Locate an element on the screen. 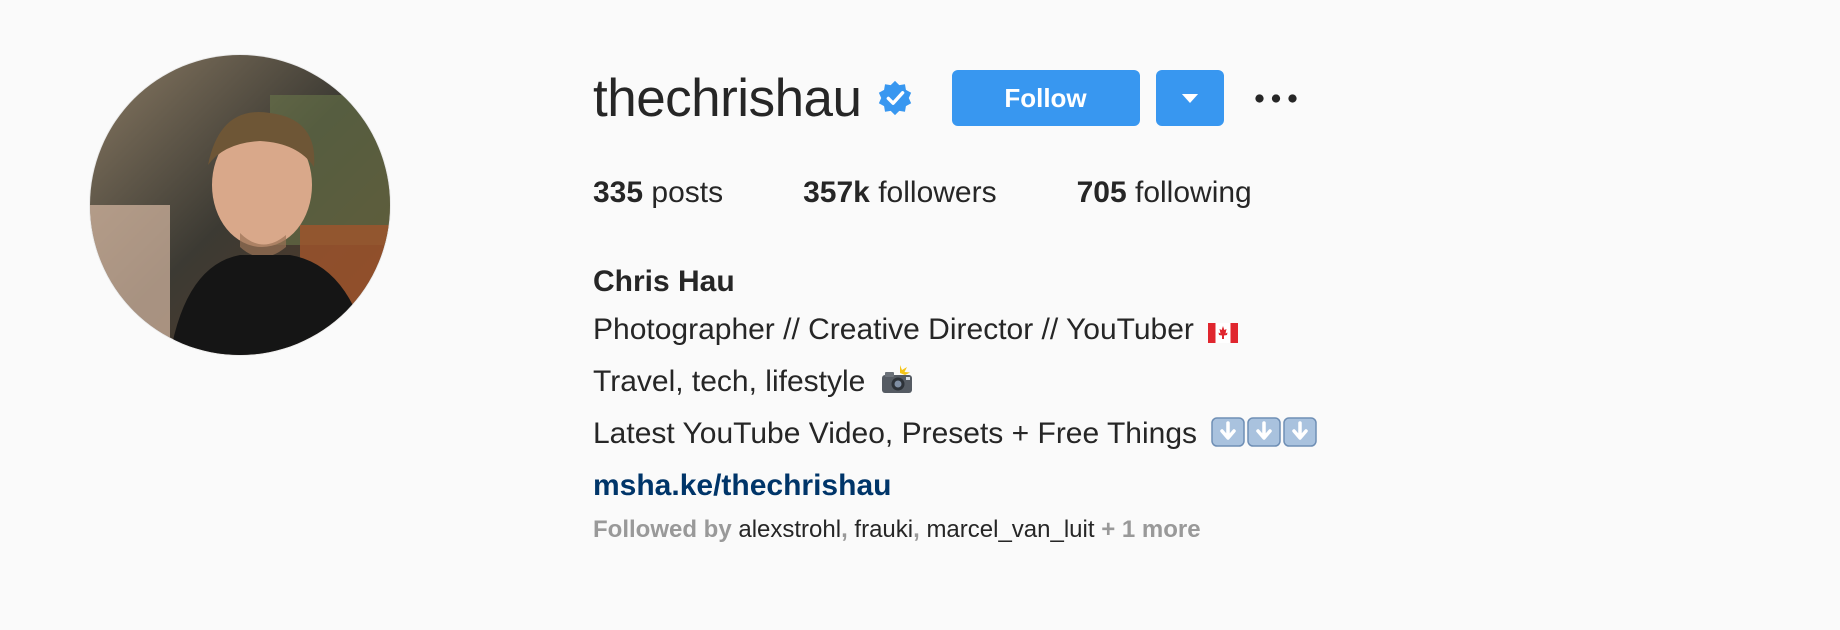 The image size is (1840, 630). posts-label: posts is located at coordinates (687, 192).